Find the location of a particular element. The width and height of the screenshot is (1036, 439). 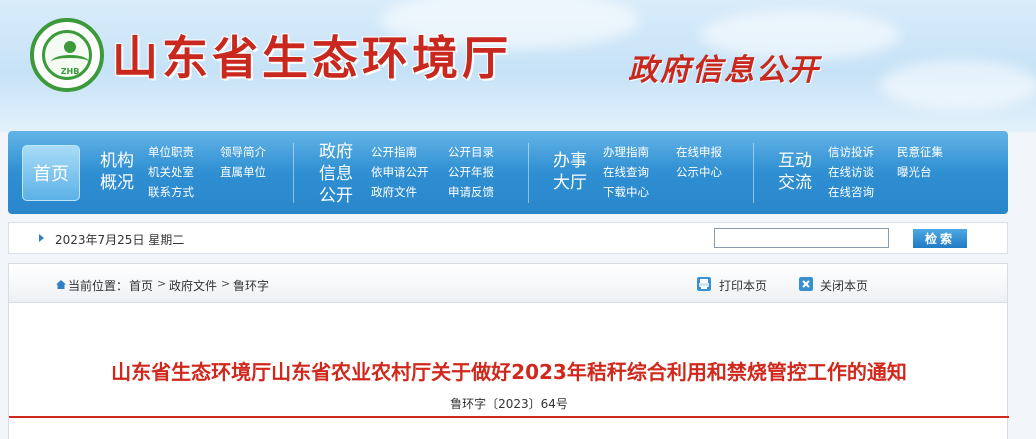

nav-link-open-guide: 公开指南 is located at coordinates (394, 152).